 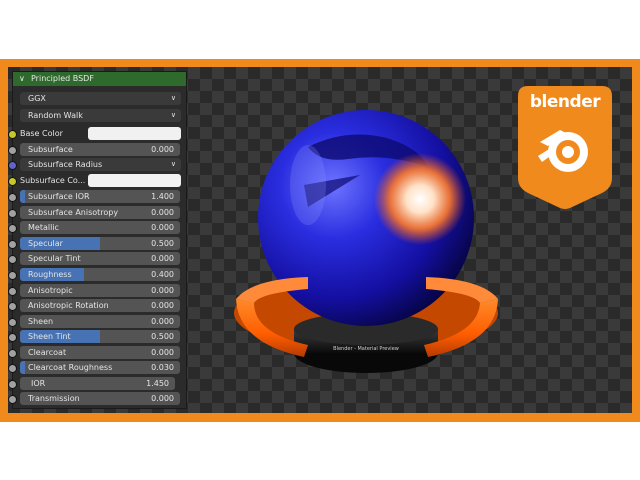 I want to click on subsurface-method-dropdown: Random Walk ∨, so click(x=100, y=115).